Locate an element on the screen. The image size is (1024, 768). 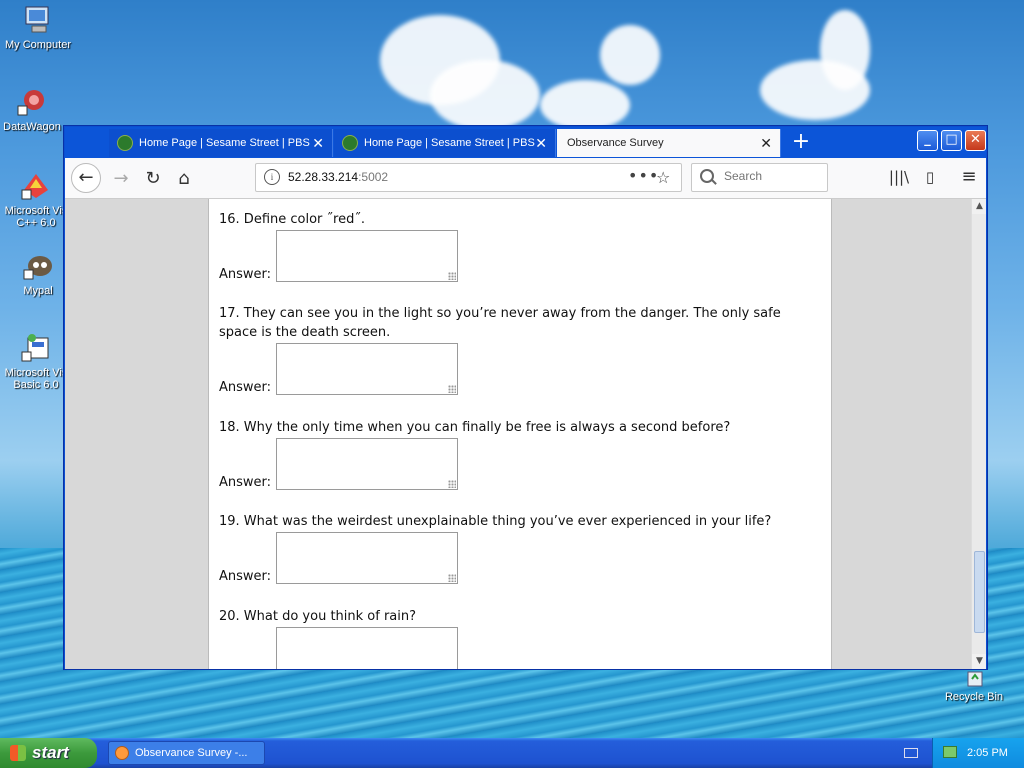
desktop-icon-label-line2: C++ 6.0 is located at coordinates (36, 223).